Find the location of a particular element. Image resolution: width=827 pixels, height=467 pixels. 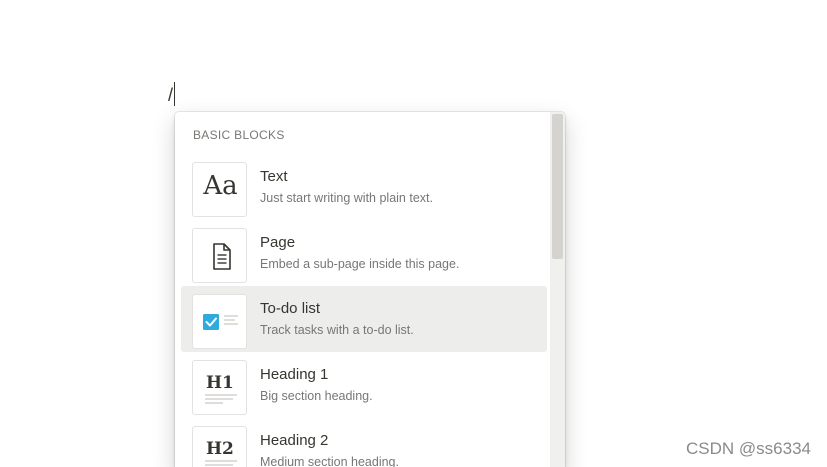

menu-item-title: Page is located at coordinates (278, 242).